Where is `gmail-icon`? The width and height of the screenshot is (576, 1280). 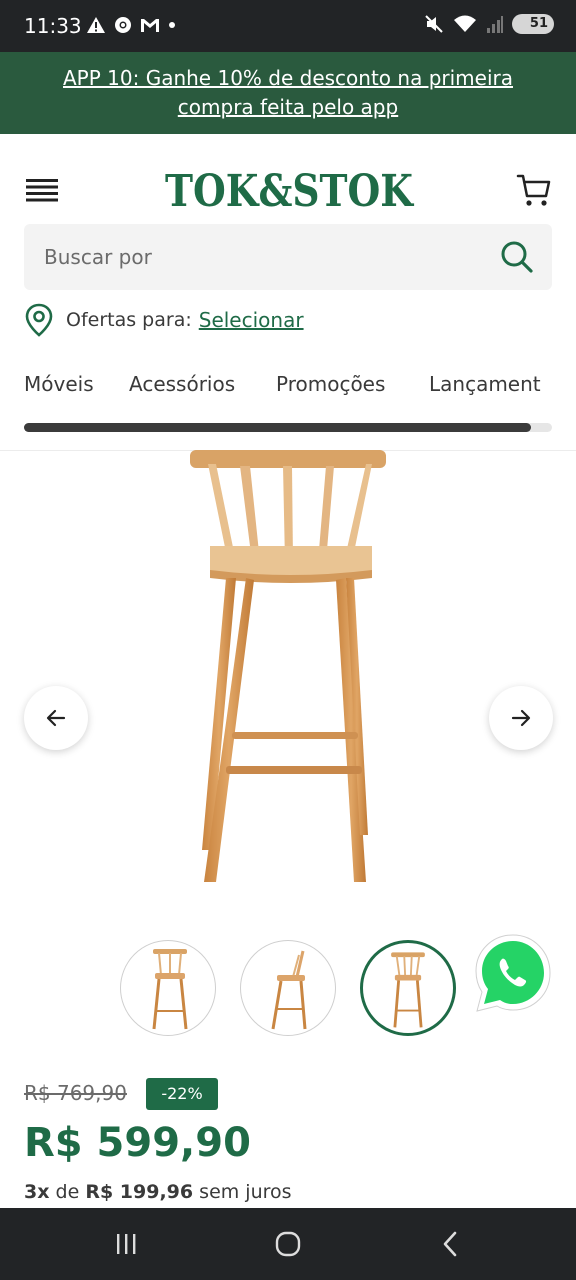
gmail-icon is located at coordinates (150, 25).